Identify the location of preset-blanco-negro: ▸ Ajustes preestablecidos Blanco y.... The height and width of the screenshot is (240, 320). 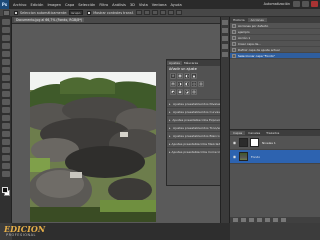
(196, 135).